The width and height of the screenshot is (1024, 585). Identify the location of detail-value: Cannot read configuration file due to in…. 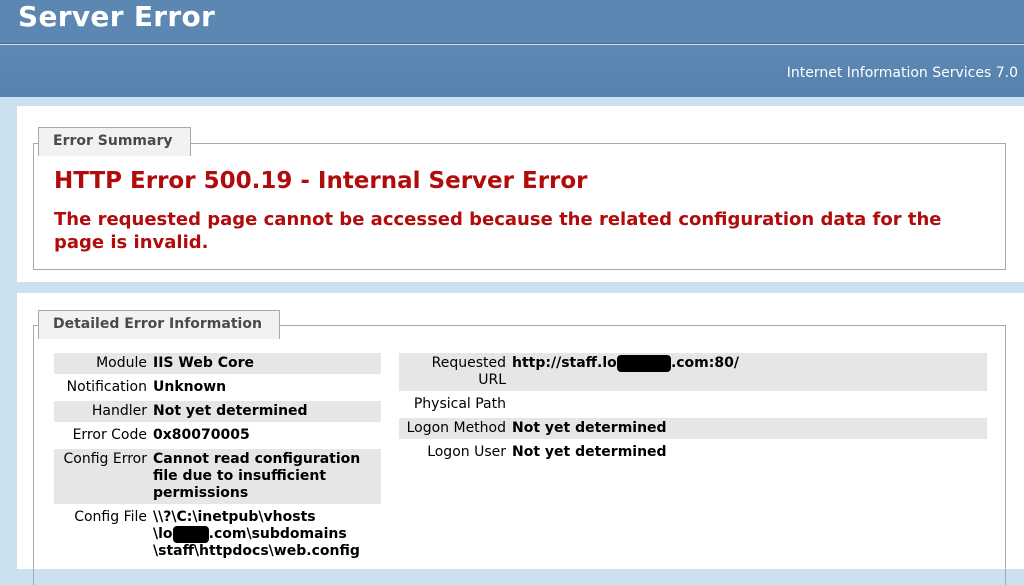
(265, 476).